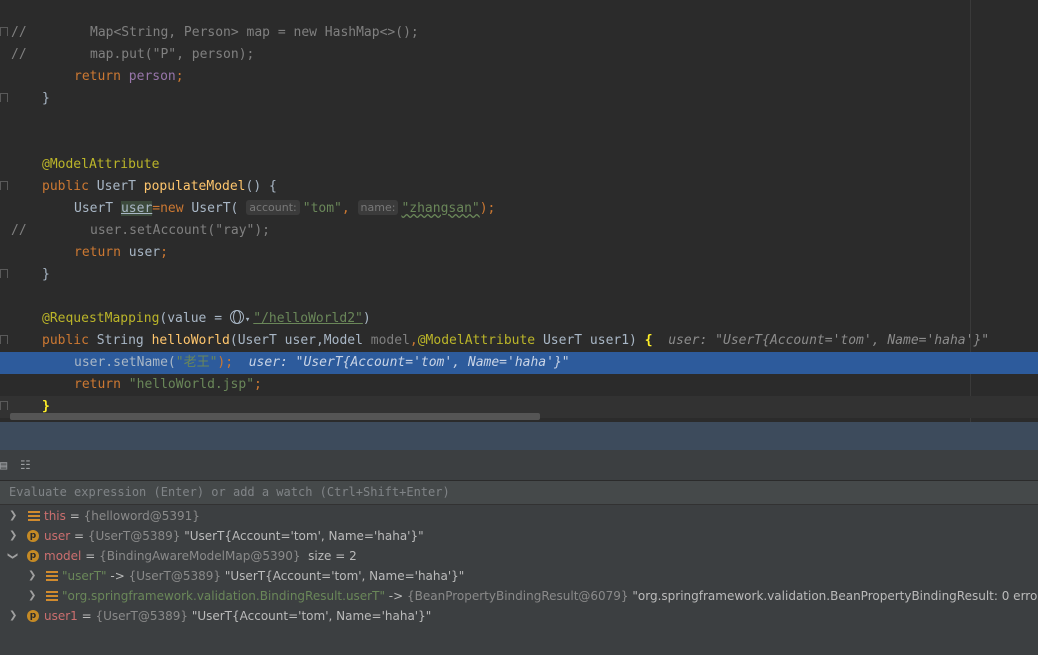 The image size is (1038, 655). Describe the element at coordinates (152, 76) in the screenshot. I see `variable-person: person` at that location.